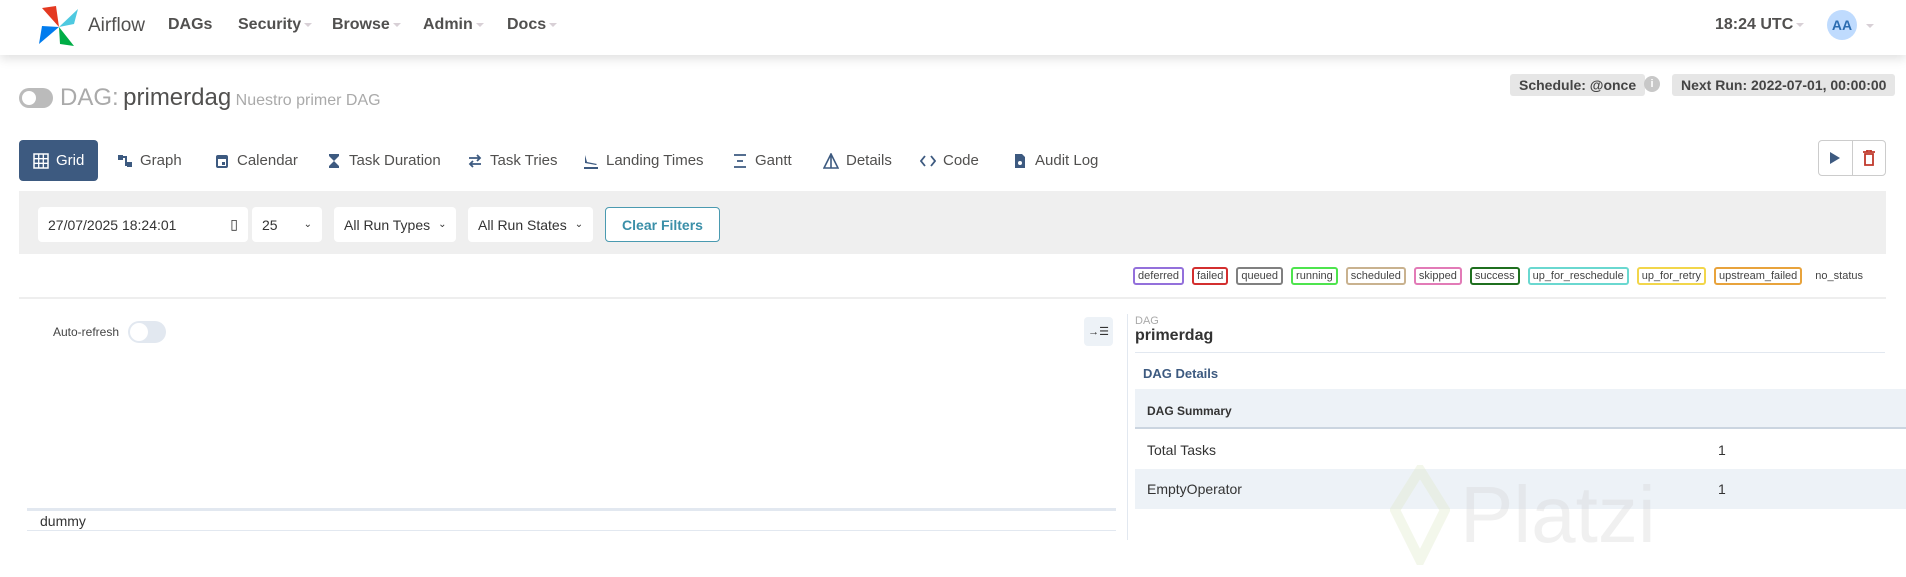  Describe the element at coordinates (1842, 25) in the screenshot. I see `user-avatar: AA` at that location.